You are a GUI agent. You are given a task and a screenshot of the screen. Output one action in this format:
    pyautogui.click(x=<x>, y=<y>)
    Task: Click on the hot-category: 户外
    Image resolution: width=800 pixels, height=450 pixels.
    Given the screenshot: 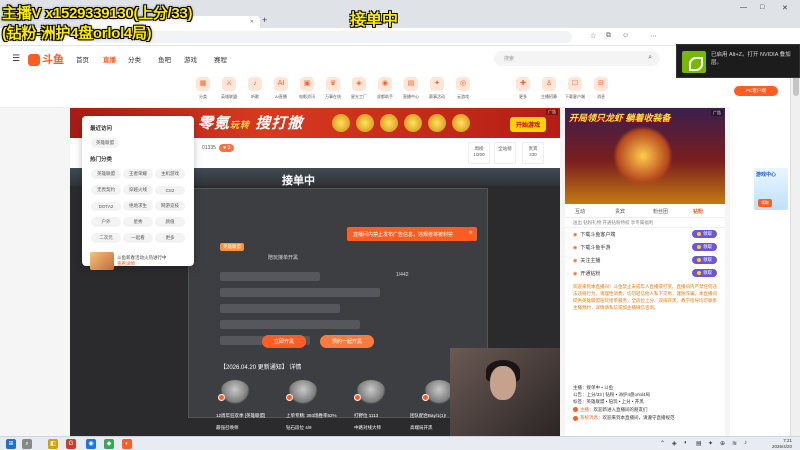 What is the action you would take?
    pyautogui.click(x=106, y=222)
    